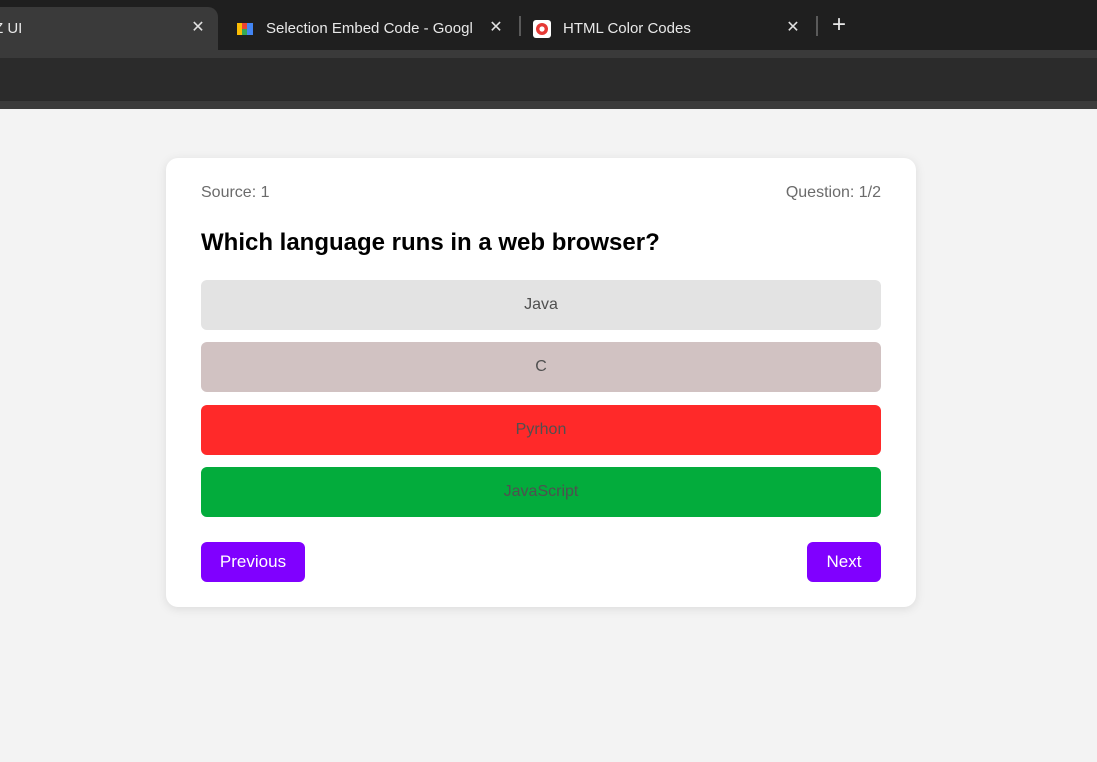 Image resolution: width=1097 pixels, height=762 pixels. Describe the element at coordinates (11, 28) in the screenshot. I see `tab-title: Z UI` at that location.